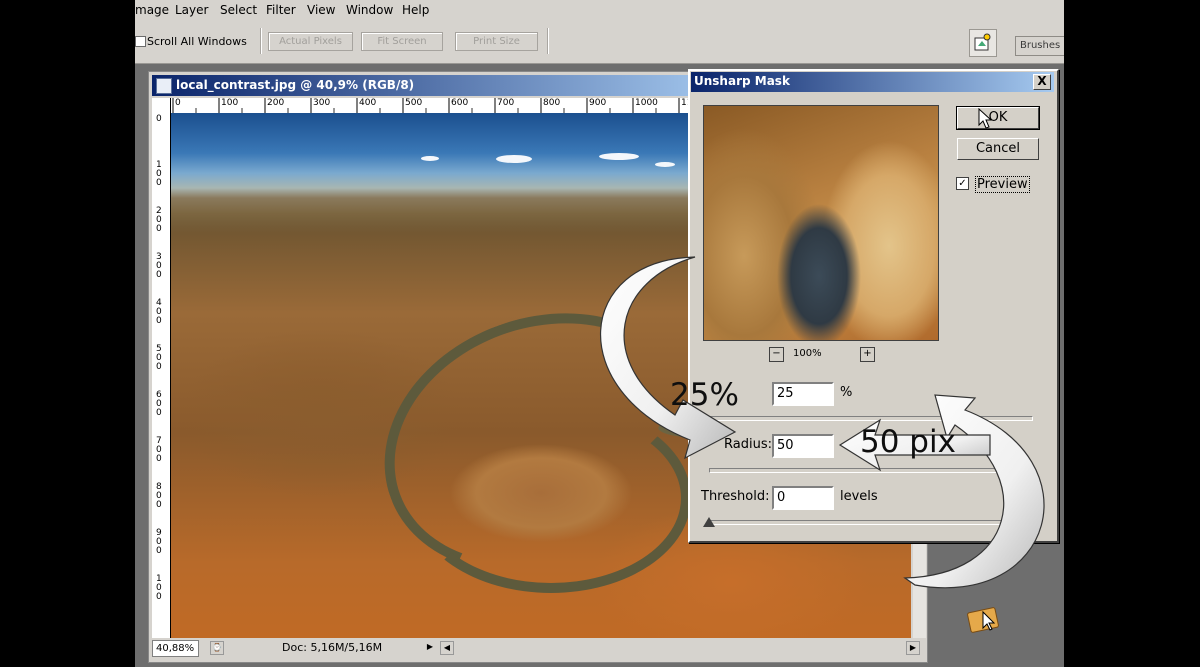  Describe the element at coordinates (908, 442) in the screenshot. I see `radius-callout-label: 50 pix` at that location.